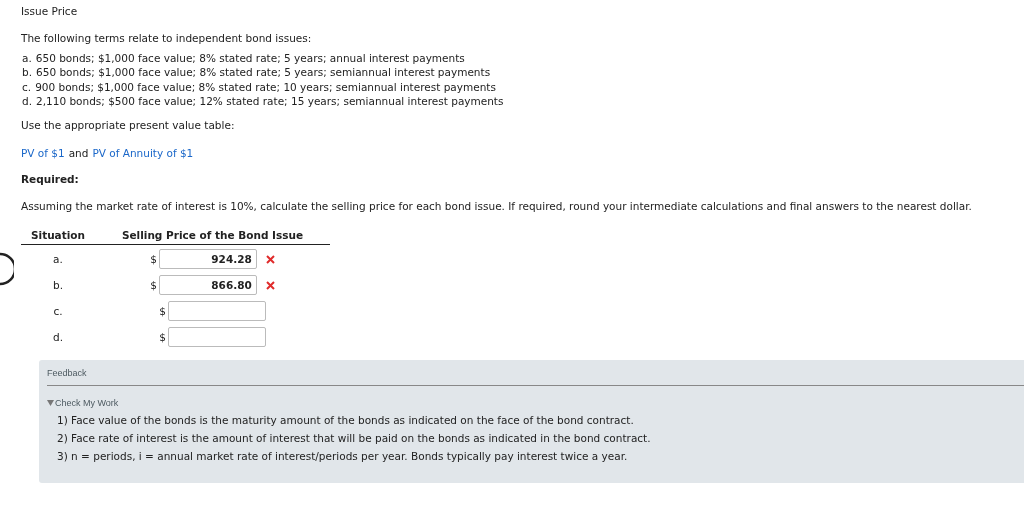  Describe the element at coordinates (270, 101) in the screenshot. I see `term-text: 2,110 bonds; $500 face value; 12% stated rate; 15 years; semiannual interest payments` at that location.